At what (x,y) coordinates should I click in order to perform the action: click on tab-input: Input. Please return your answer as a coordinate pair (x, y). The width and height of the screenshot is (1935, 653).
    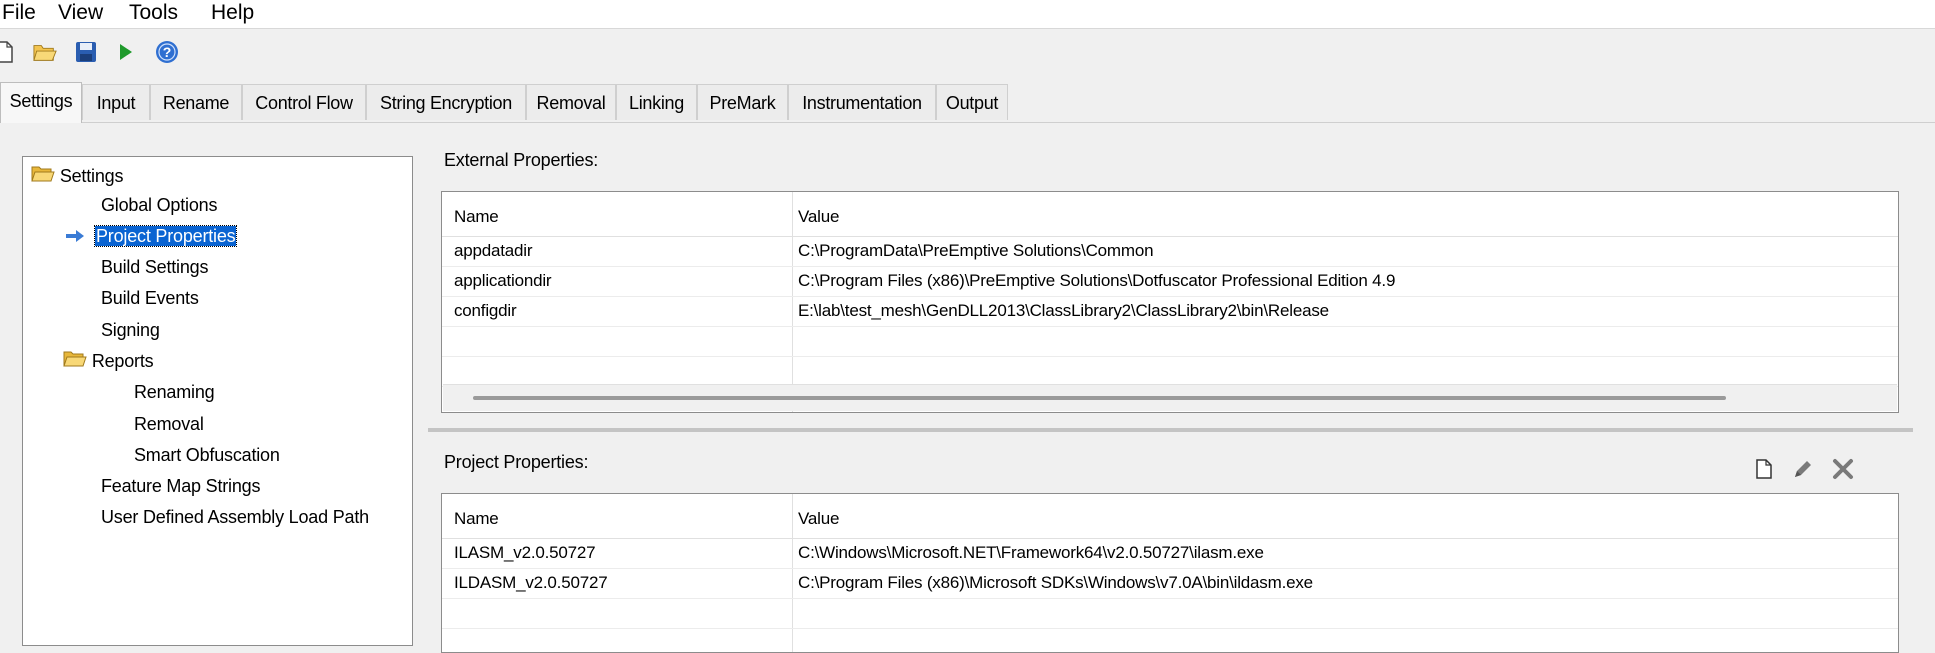
    Looking at the image, I should click on (116, 102).